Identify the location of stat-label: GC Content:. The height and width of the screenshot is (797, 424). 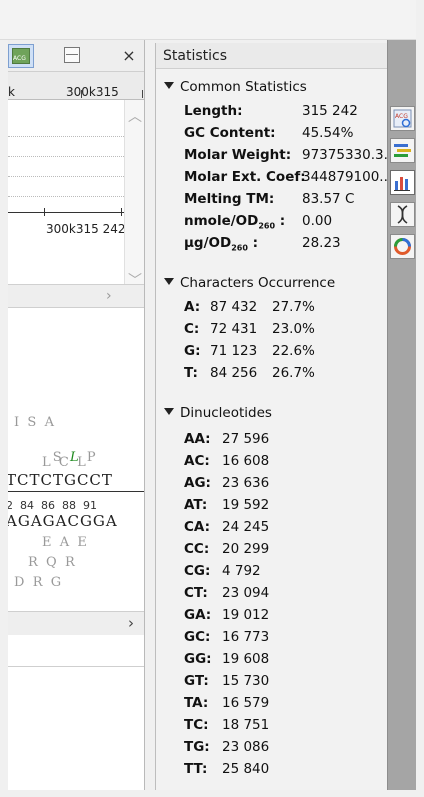
(230, 133).